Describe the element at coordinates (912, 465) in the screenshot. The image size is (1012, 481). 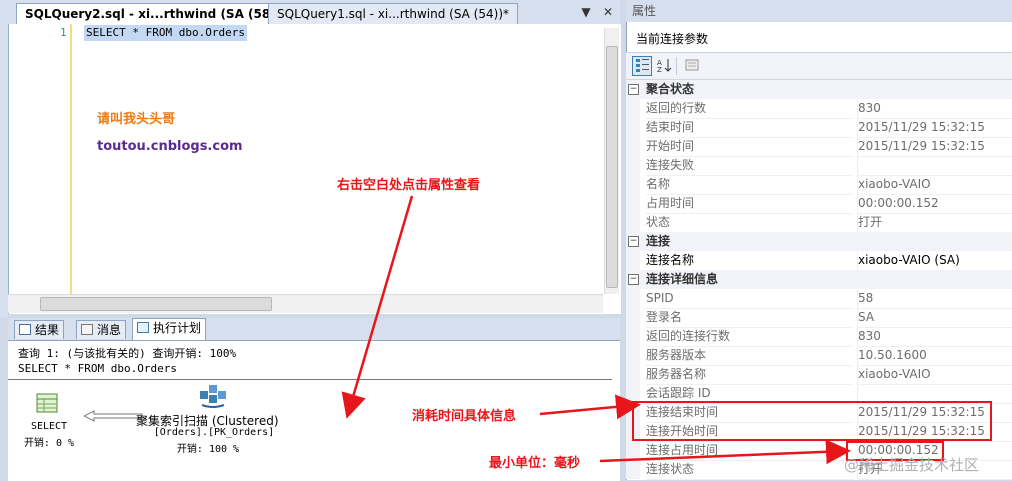
I see `watermark: @稀土掘金技术社区` at that location.